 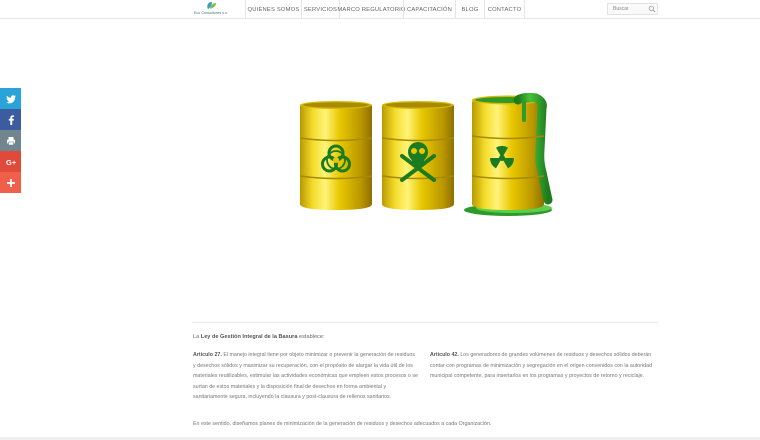 I want to click on facebook-share-button, so click(x=10, y=119).